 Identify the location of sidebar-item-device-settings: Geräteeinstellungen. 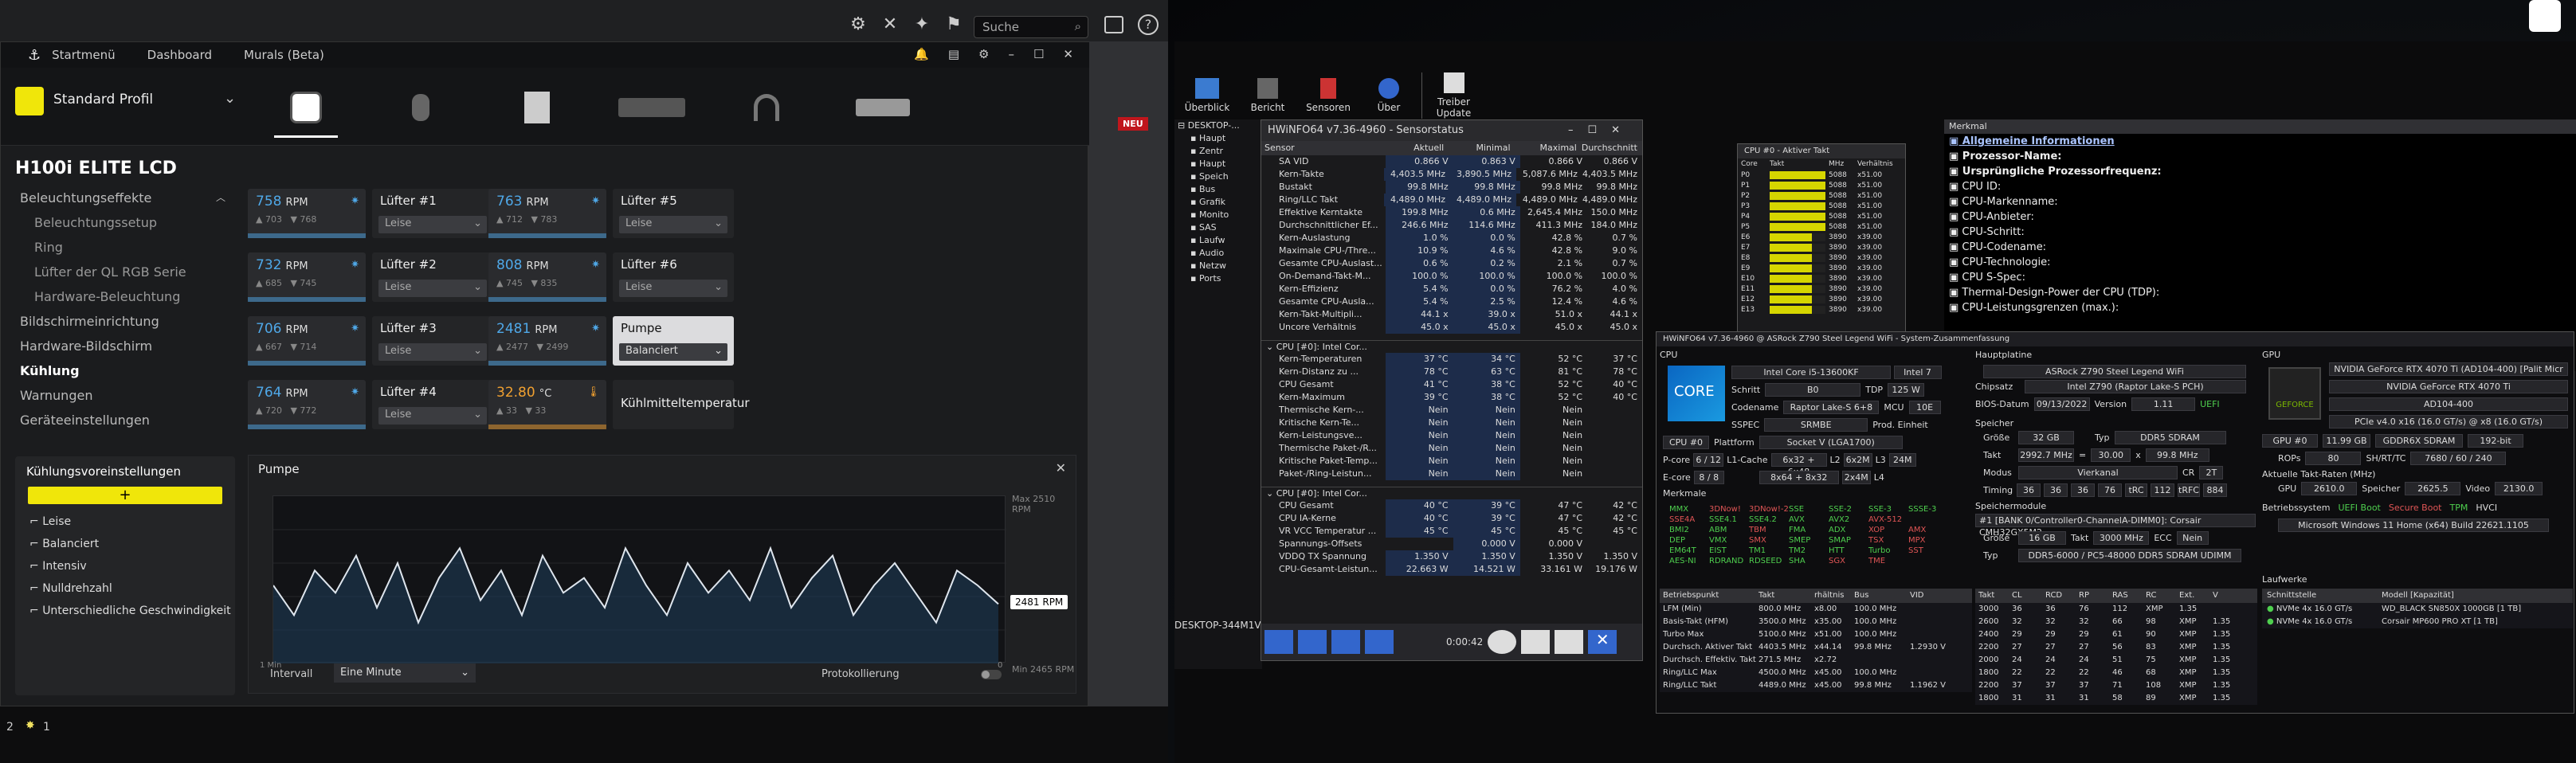
(120, 420).